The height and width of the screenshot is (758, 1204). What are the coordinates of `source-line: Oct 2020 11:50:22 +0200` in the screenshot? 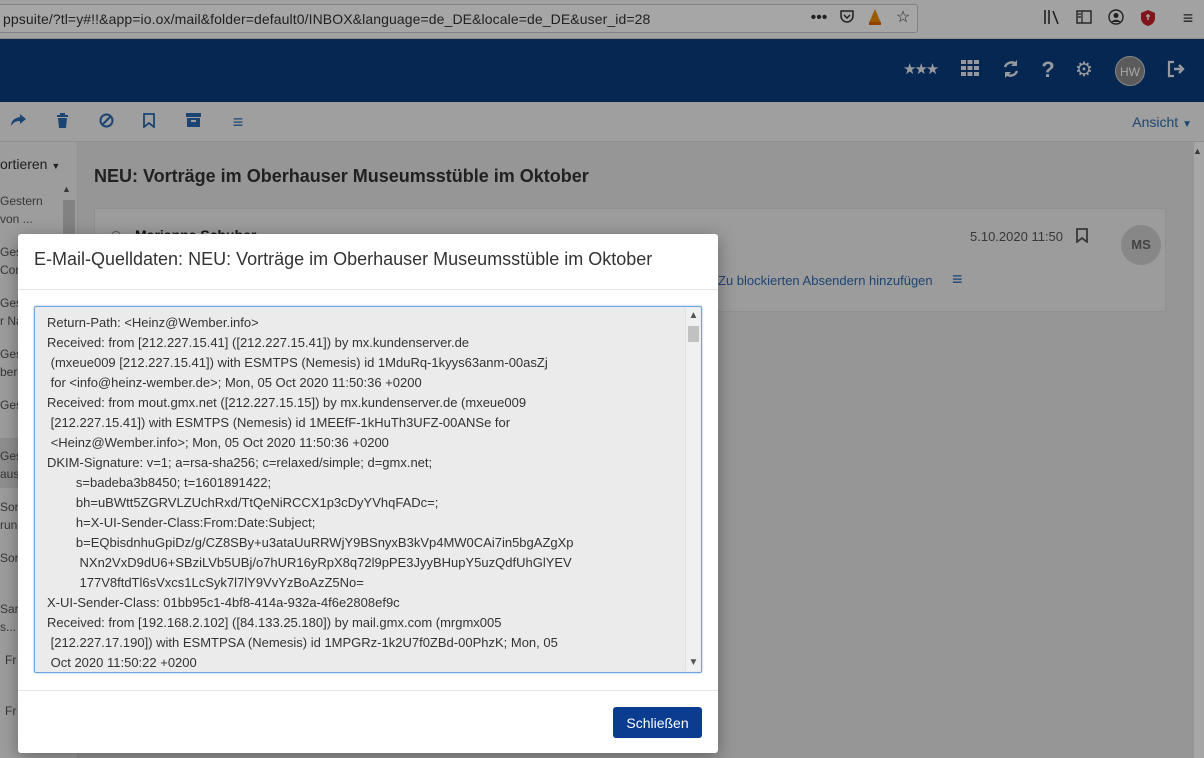 It's located at (122, 662).